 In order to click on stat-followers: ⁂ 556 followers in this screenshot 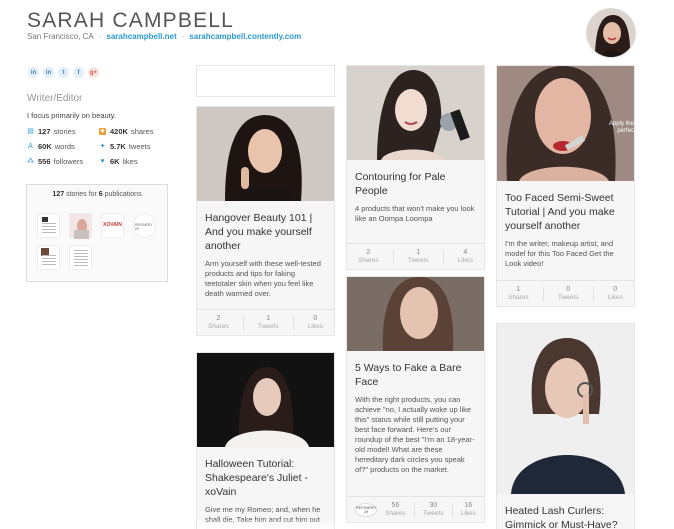, I will do `click(55, 161)`.